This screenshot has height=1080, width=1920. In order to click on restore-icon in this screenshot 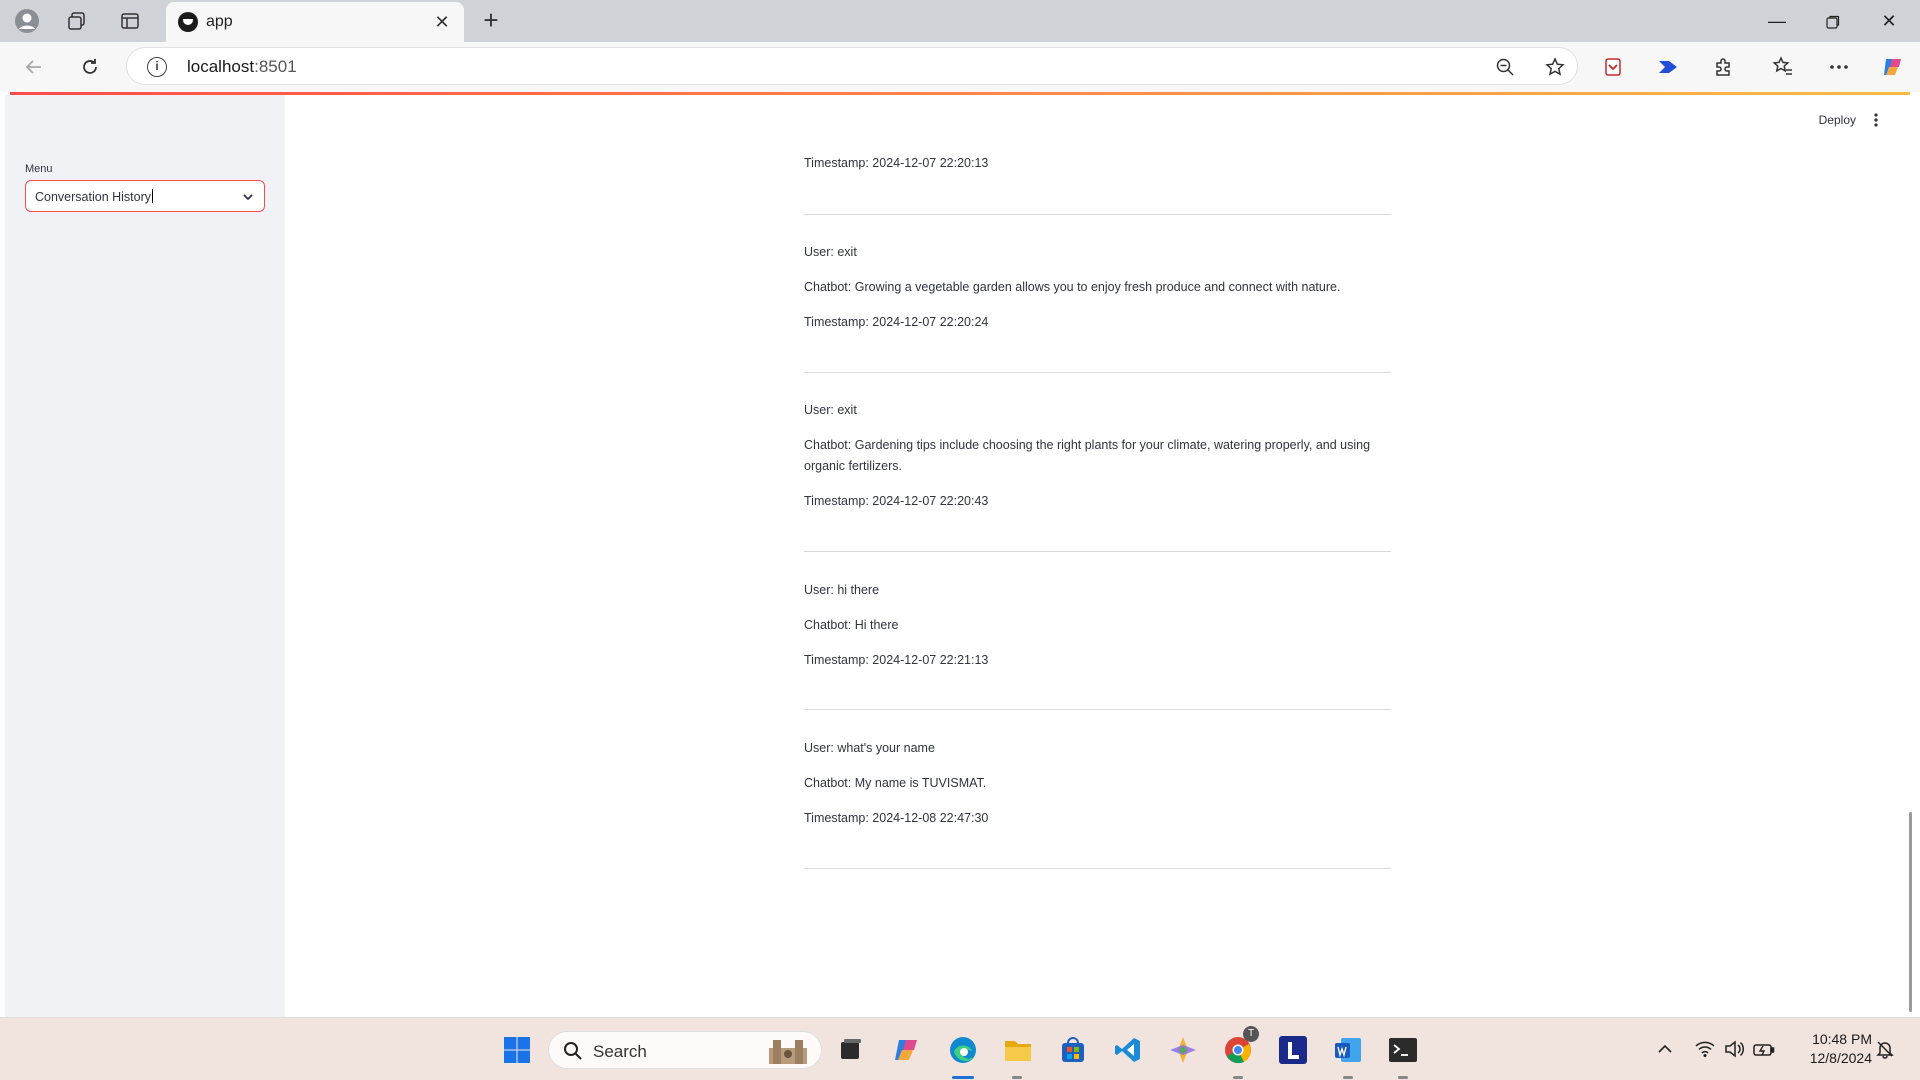, I will do `click(1833, 21)`.